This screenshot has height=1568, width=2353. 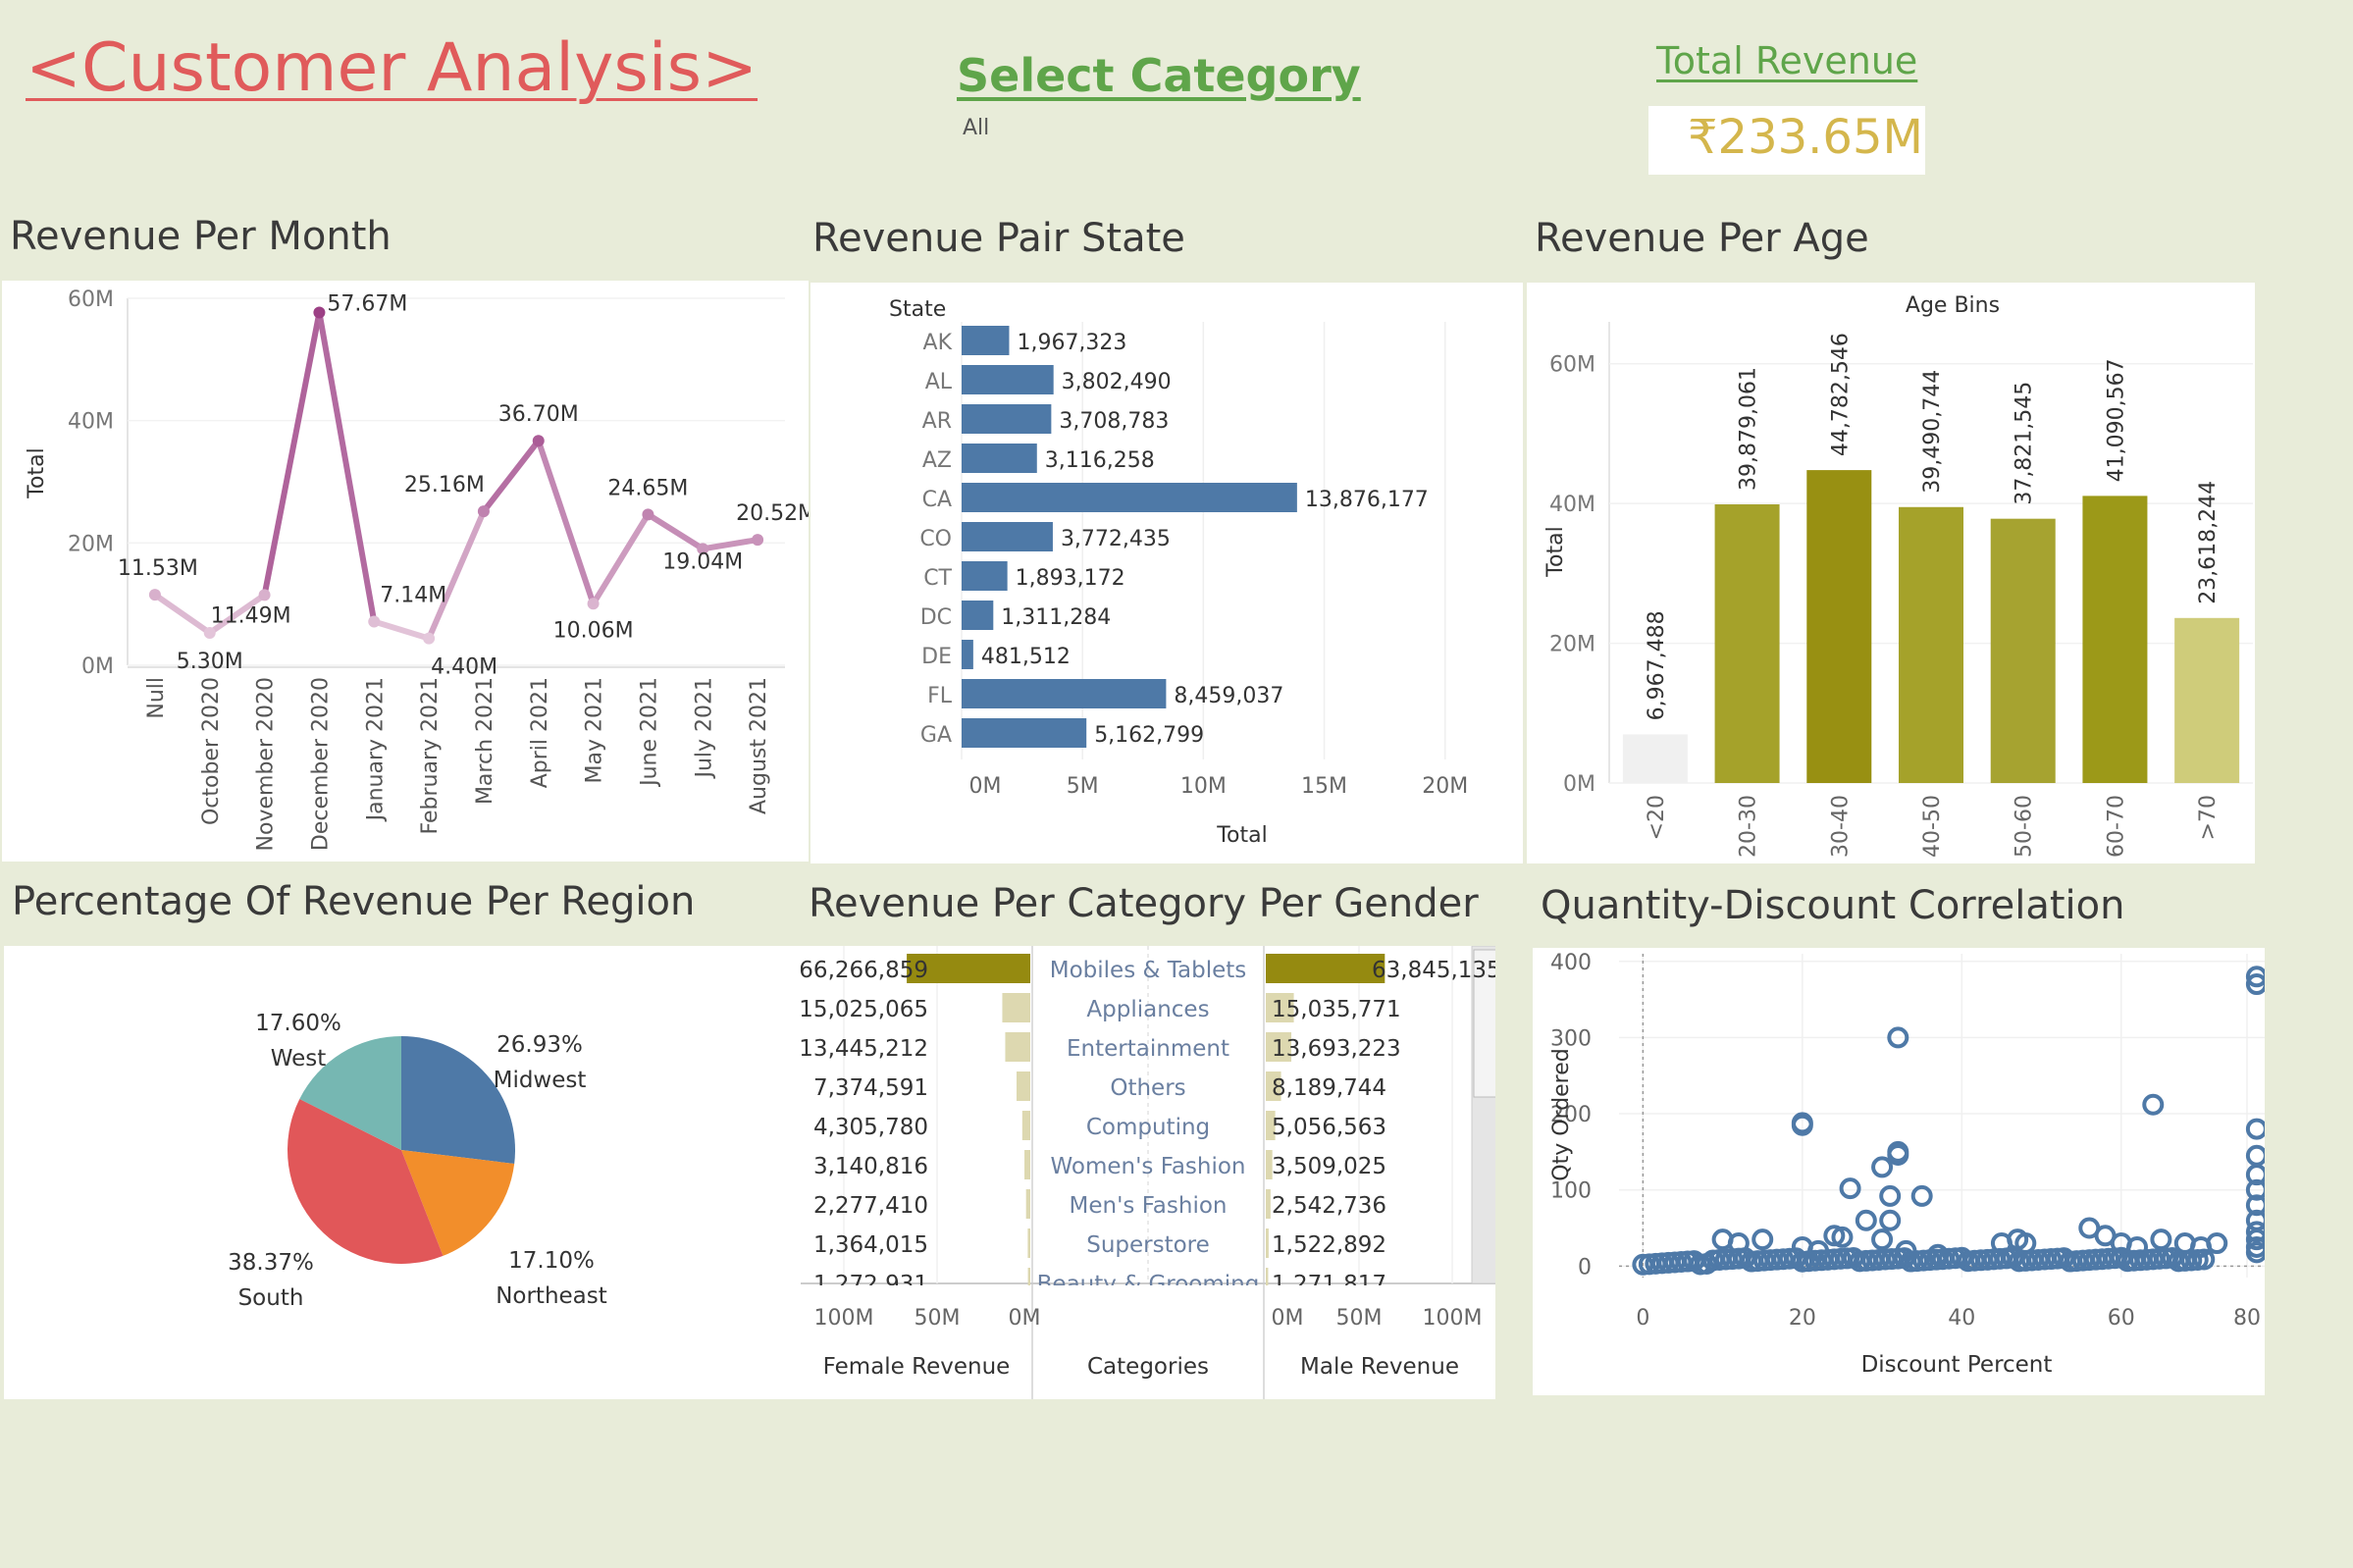 What do you see at coordinates (464, 668) in the screenshot?
I see `data-label: 4.40M` at bounding box center [464, 668].